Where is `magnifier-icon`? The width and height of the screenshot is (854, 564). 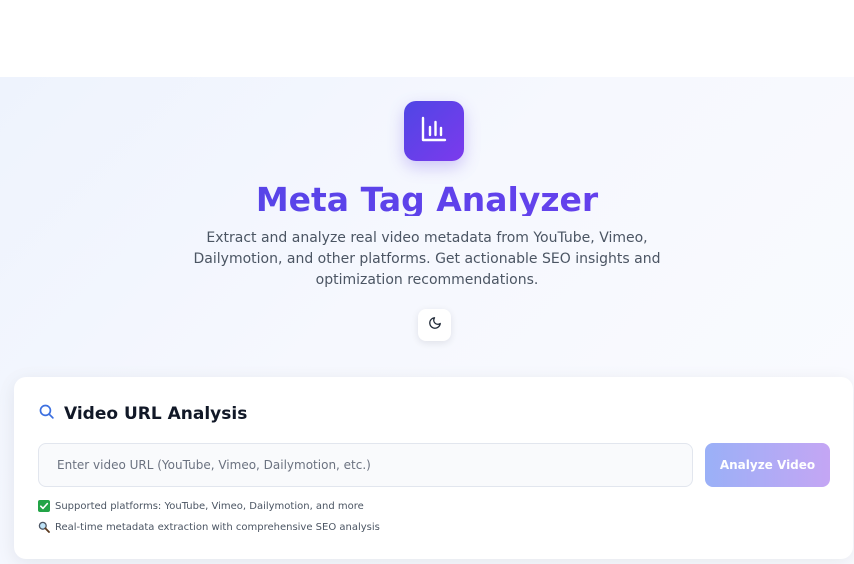
magnifier-icon is located at coordinates (44, 527).